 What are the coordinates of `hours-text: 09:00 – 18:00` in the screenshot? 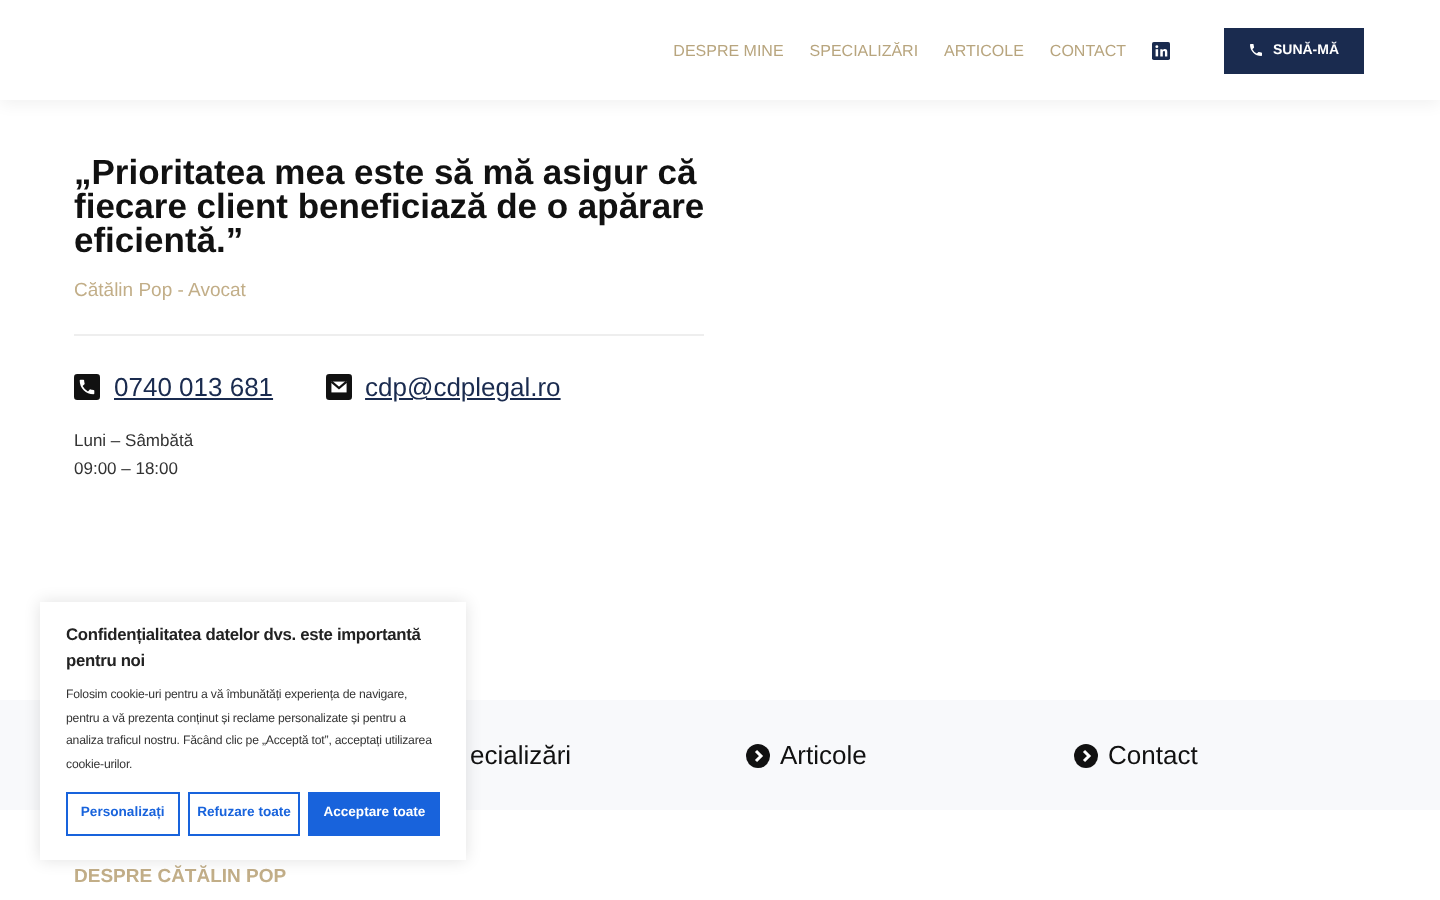 It's located at (127, 468).